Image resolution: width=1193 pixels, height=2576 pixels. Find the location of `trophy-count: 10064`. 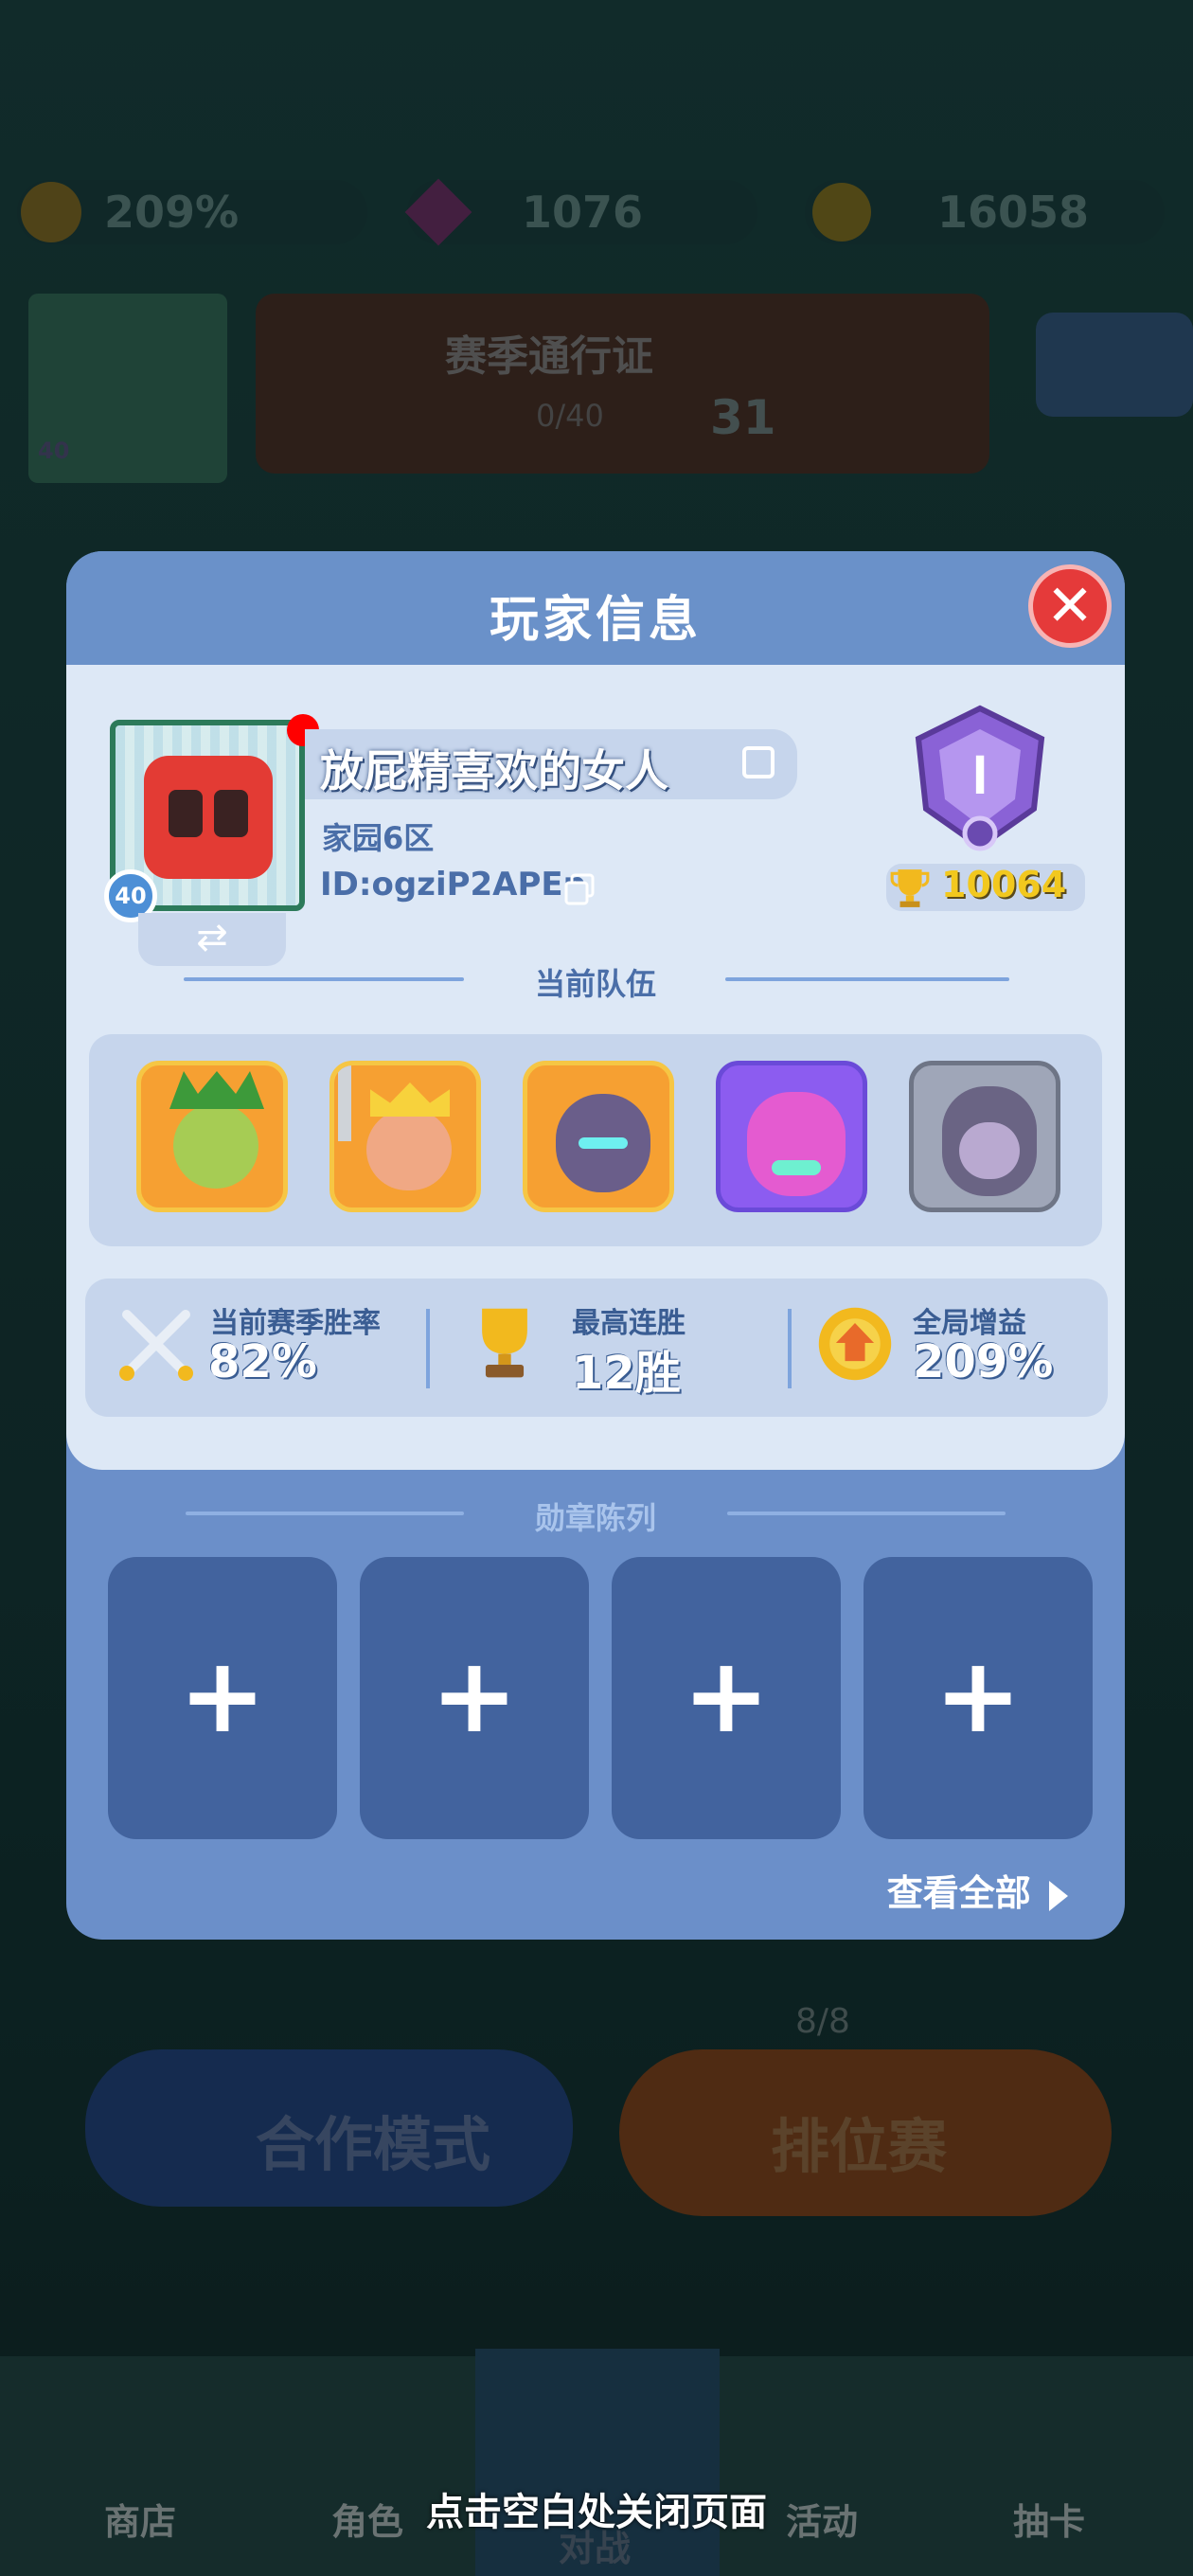

trophy-count: 10064 is located at coordinates (1004, 884).